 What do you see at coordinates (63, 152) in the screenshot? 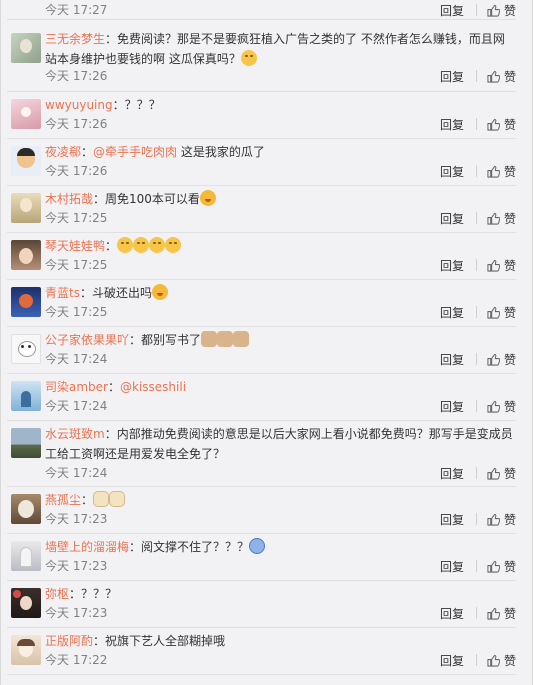
I see `username-link: 夜凌郗` at bounding box center [63, 152].